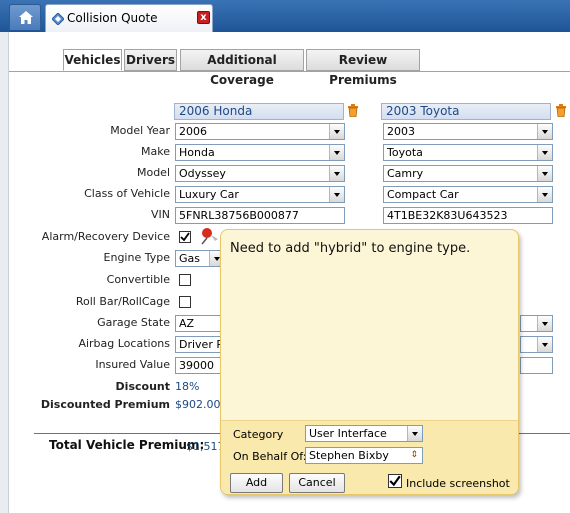  Describe the element at coordinates (536, 323) in the screenshot. I see `vehicle2-garage-select` at that location.